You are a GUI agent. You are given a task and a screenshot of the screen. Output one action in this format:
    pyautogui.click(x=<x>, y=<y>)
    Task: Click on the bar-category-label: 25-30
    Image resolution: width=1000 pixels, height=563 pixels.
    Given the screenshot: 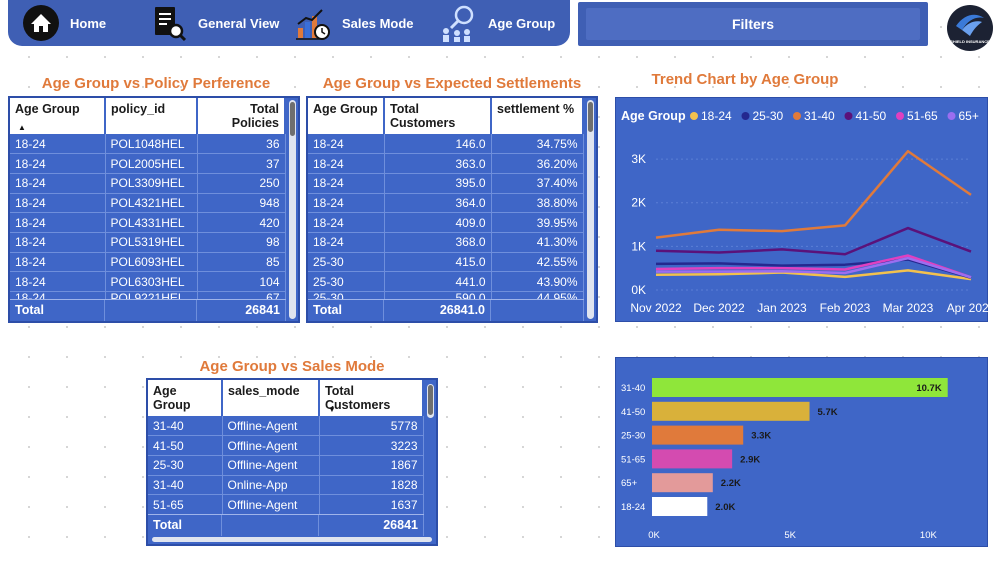 What is the action you would take?
    pyautogui.click(x=633, y=436)
    